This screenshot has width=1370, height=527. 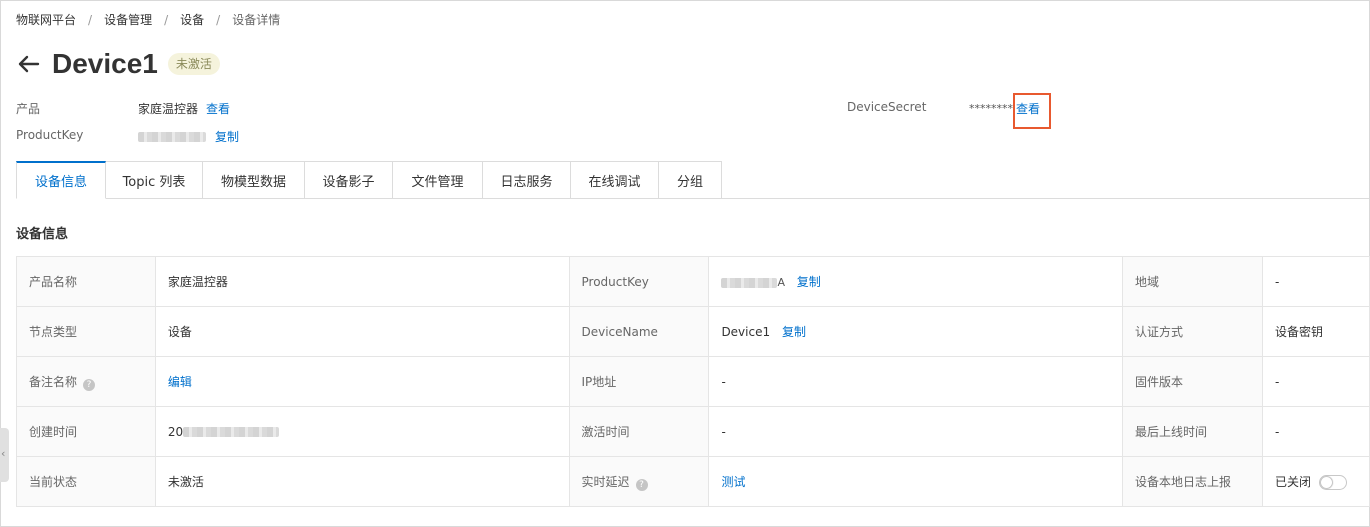 What do you see at coordinates (362, 381) in the screenshot?
I see `remark-name-cell: 编辑` at bounding box center [362, 381].